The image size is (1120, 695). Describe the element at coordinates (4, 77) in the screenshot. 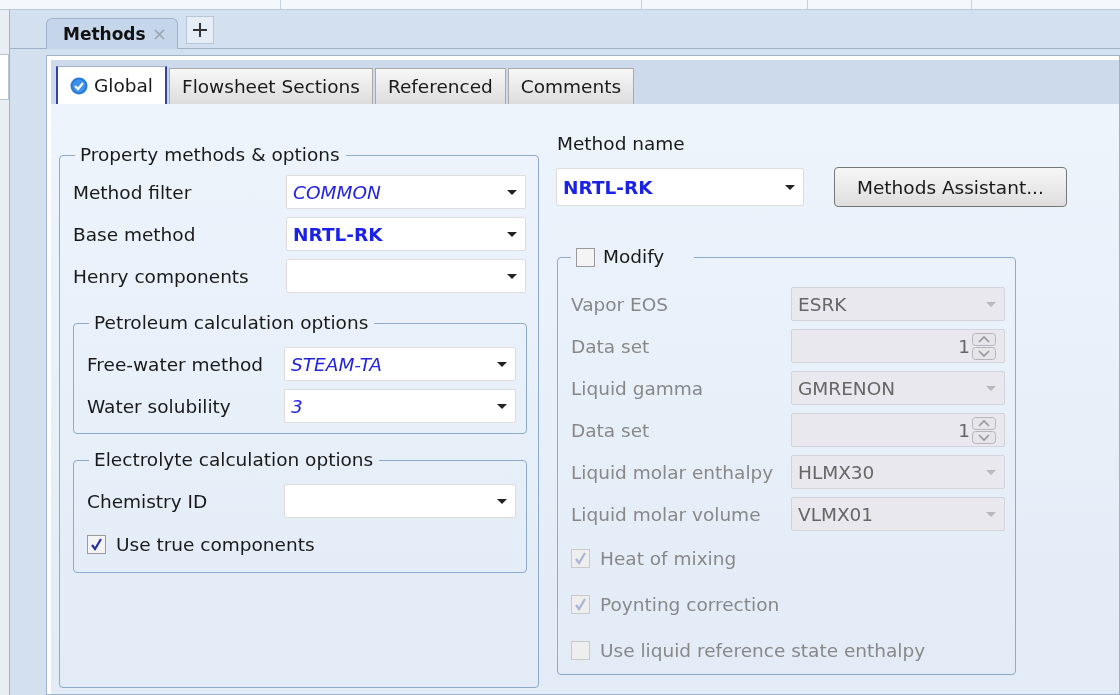

I see `collapsed-pane-tab` at that location.